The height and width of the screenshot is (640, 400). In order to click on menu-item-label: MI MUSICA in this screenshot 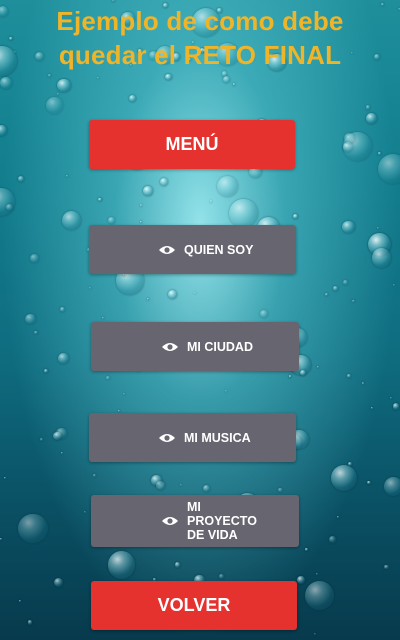, I will do `click(217, 437)`.